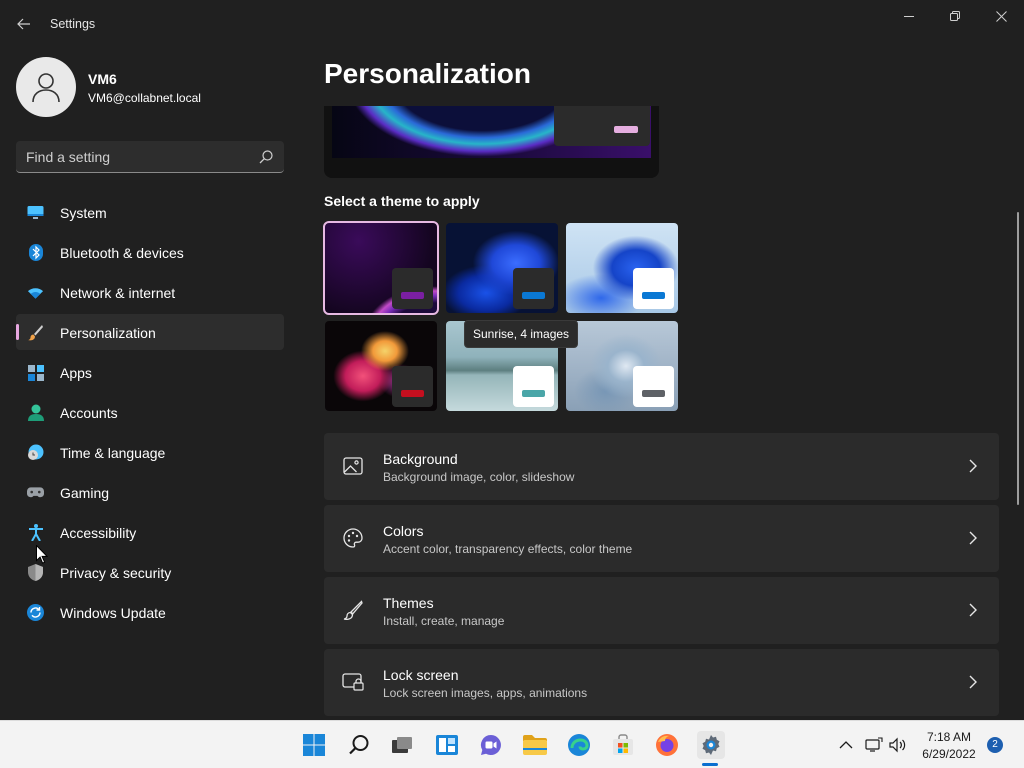  I want to click on sidebar-item-label: Accessibility, so click(98, 533).